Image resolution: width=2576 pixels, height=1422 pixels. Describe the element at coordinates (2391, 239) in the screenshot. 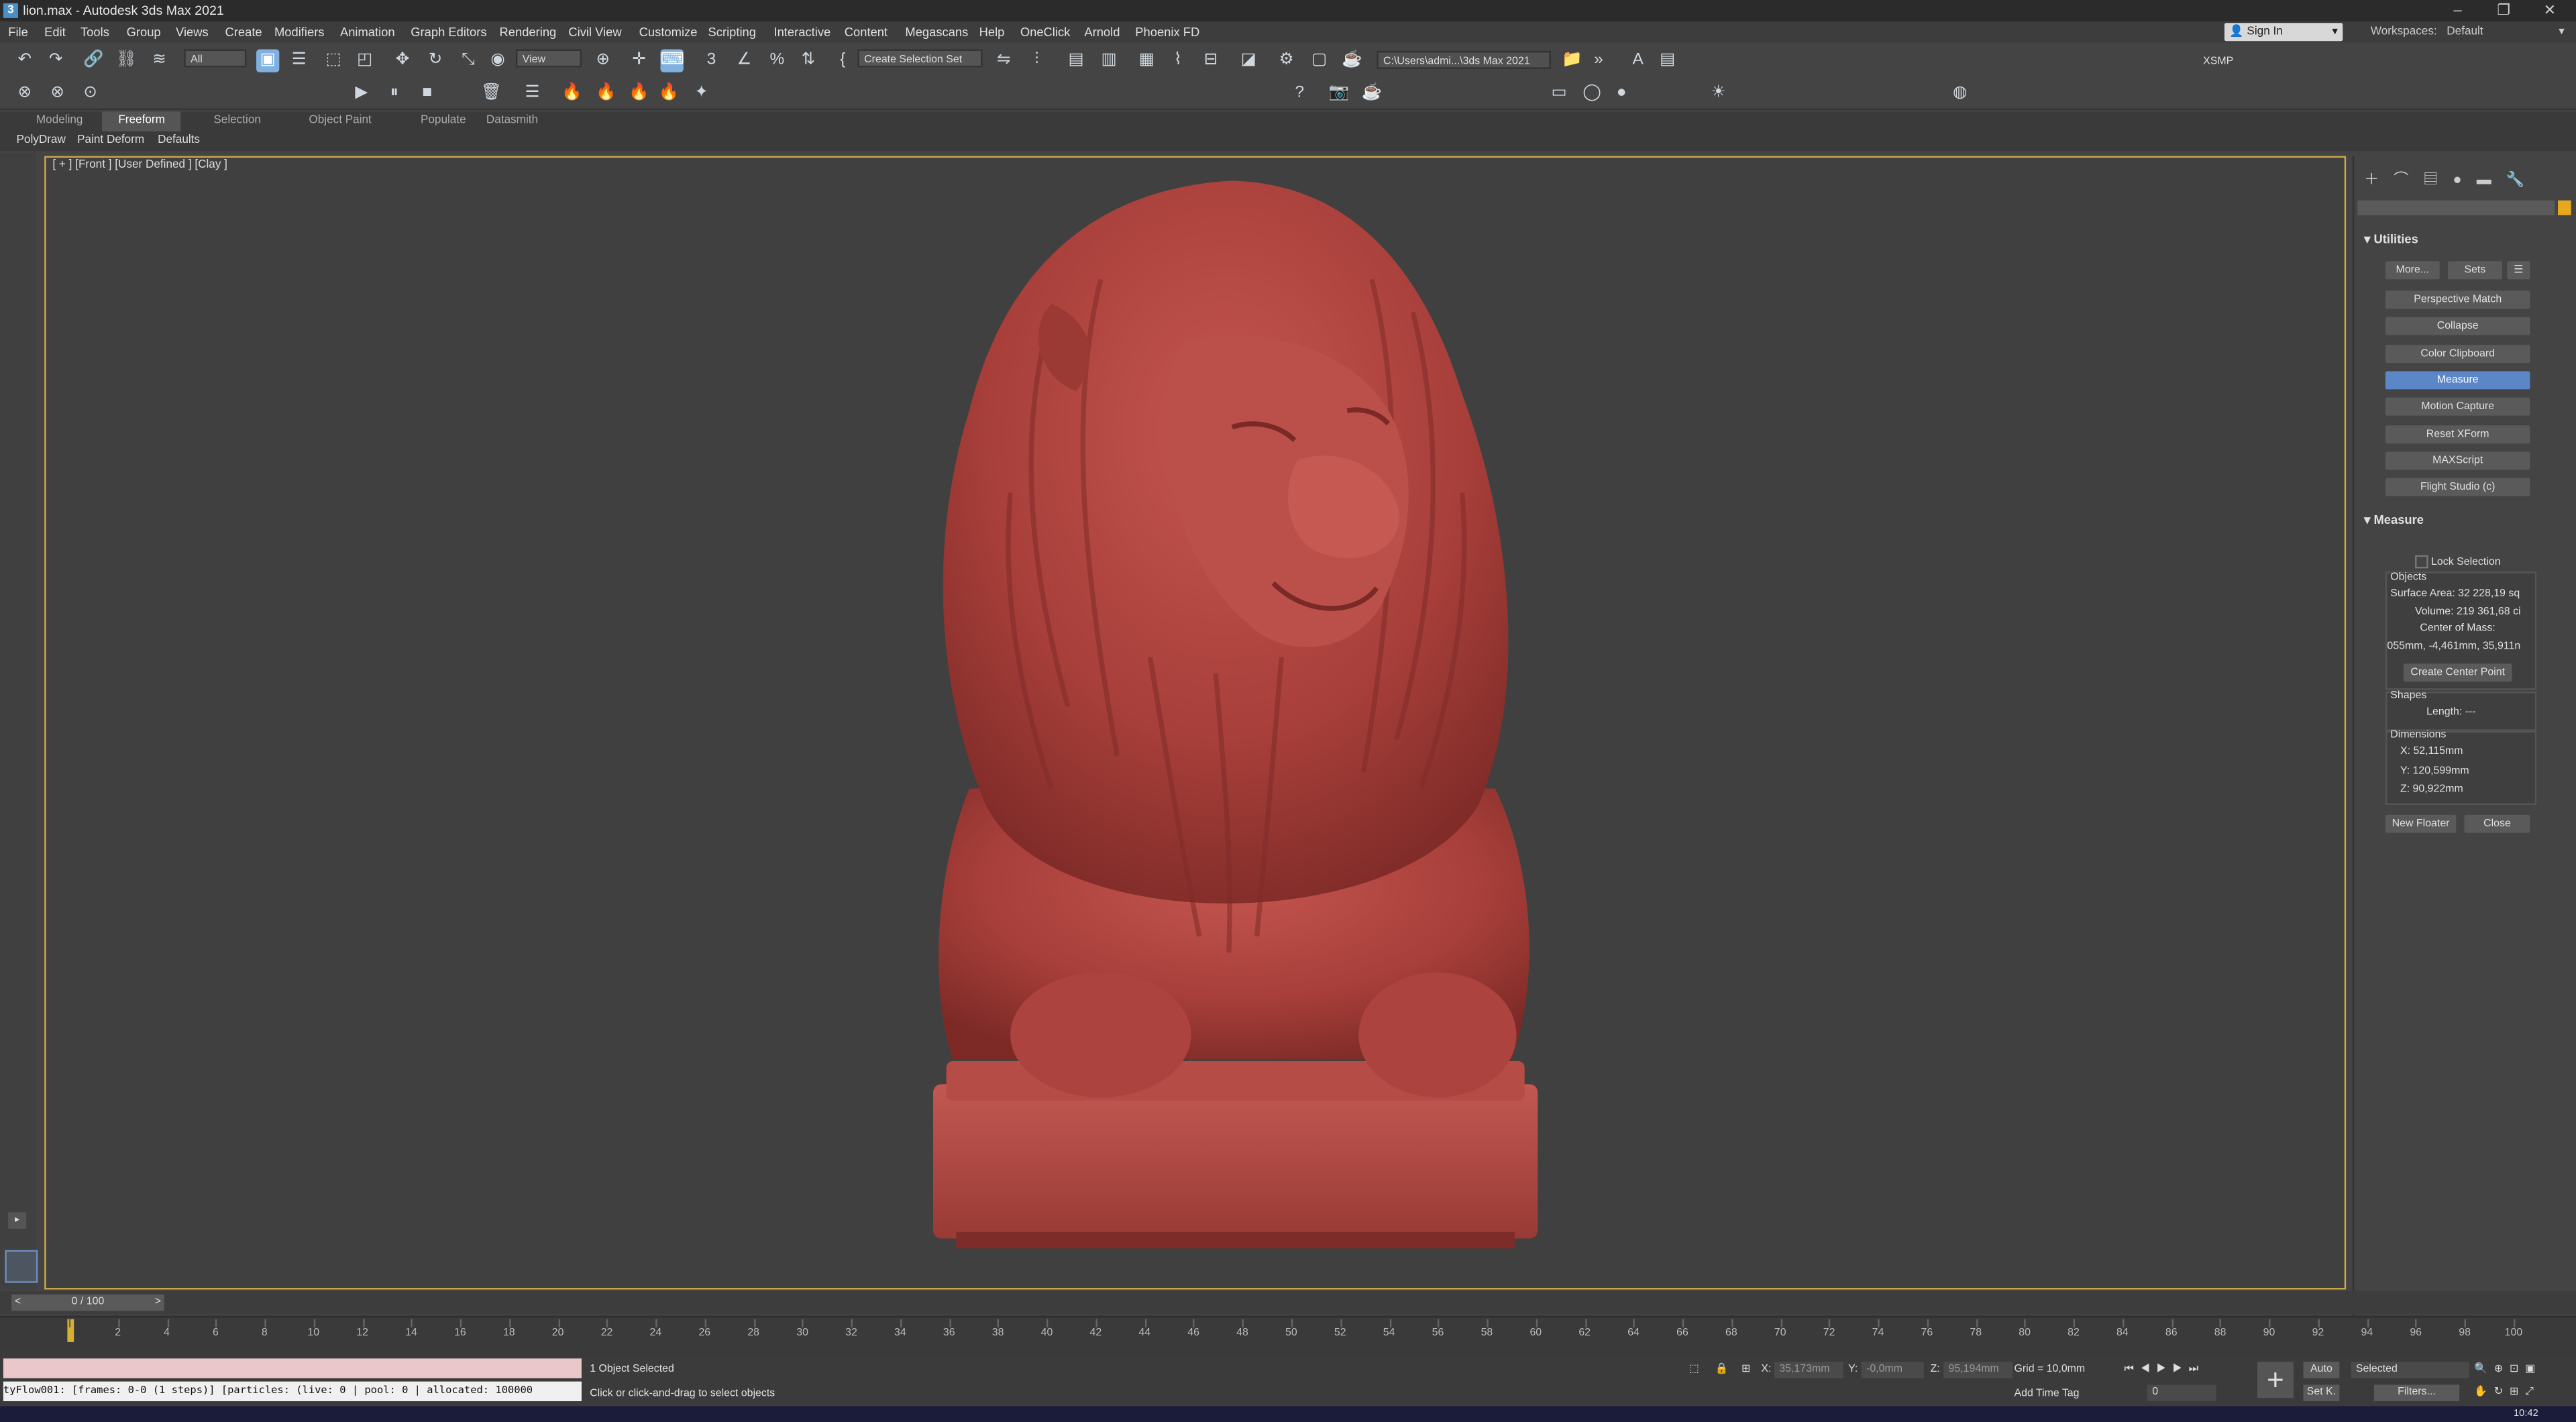

I see `utilities-rollout-title: ▾ Utilities` at that location.